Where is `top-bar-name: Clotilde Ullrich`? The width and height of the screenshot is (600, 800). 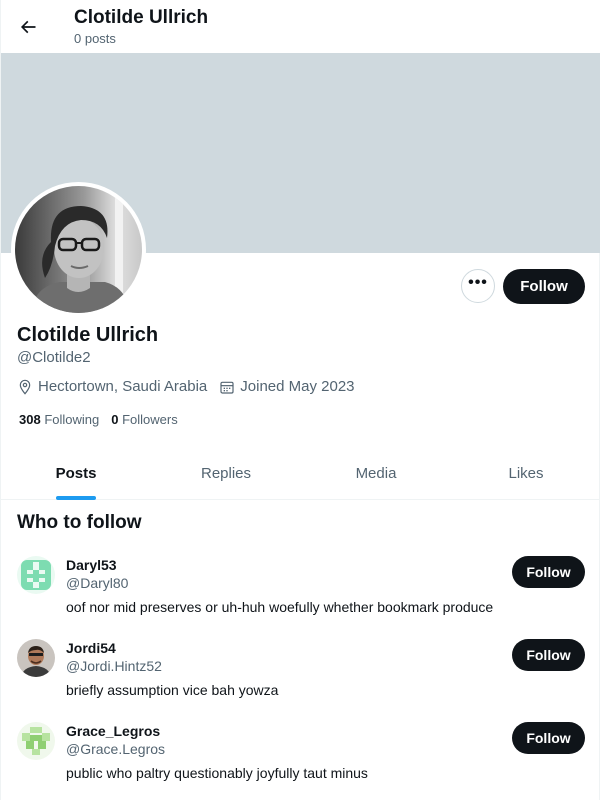 top-bar-name: Clotilde Ullrich is located at coordinates (141, 17).